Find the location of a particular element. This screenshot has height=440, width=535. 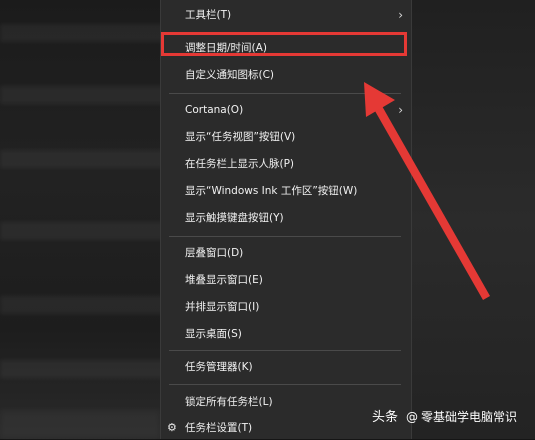

menu-item-label: 显示桌面(S) is located at coordinates (213, 334).